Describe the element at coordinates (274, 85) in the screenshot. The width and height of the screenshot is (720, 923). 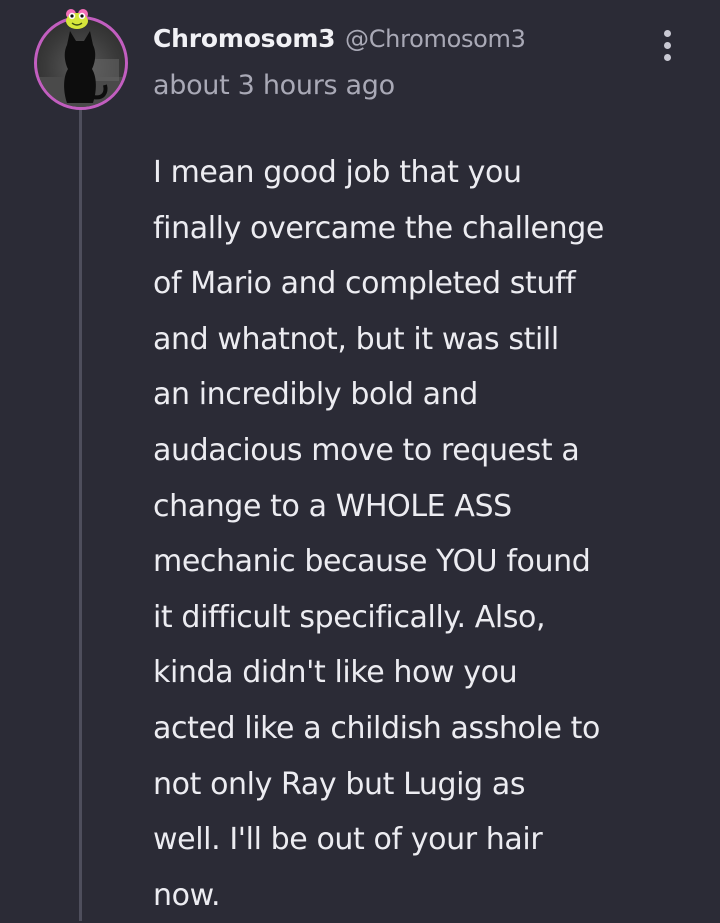
I see `comment-timestamp: about 3 hours ago` at that location.